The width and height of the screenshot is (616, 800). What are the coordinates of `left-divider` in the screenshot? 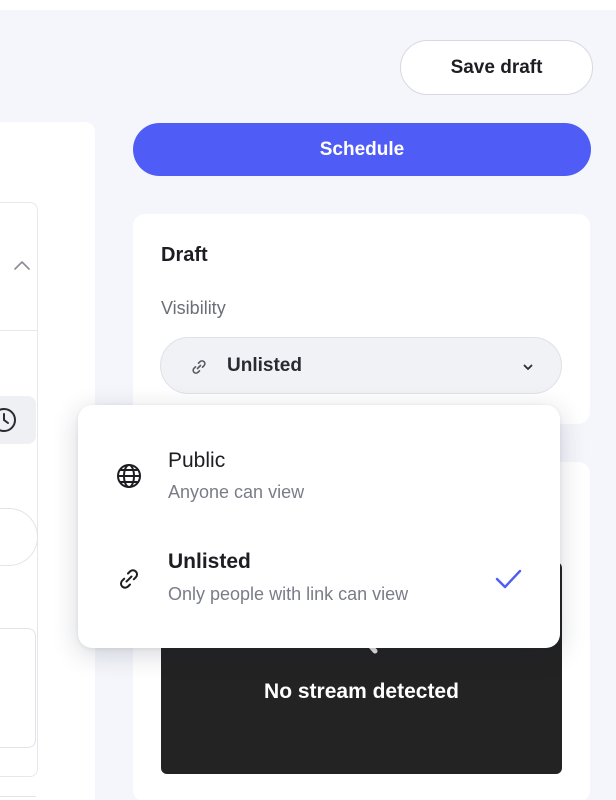 It's located at (19, 330).